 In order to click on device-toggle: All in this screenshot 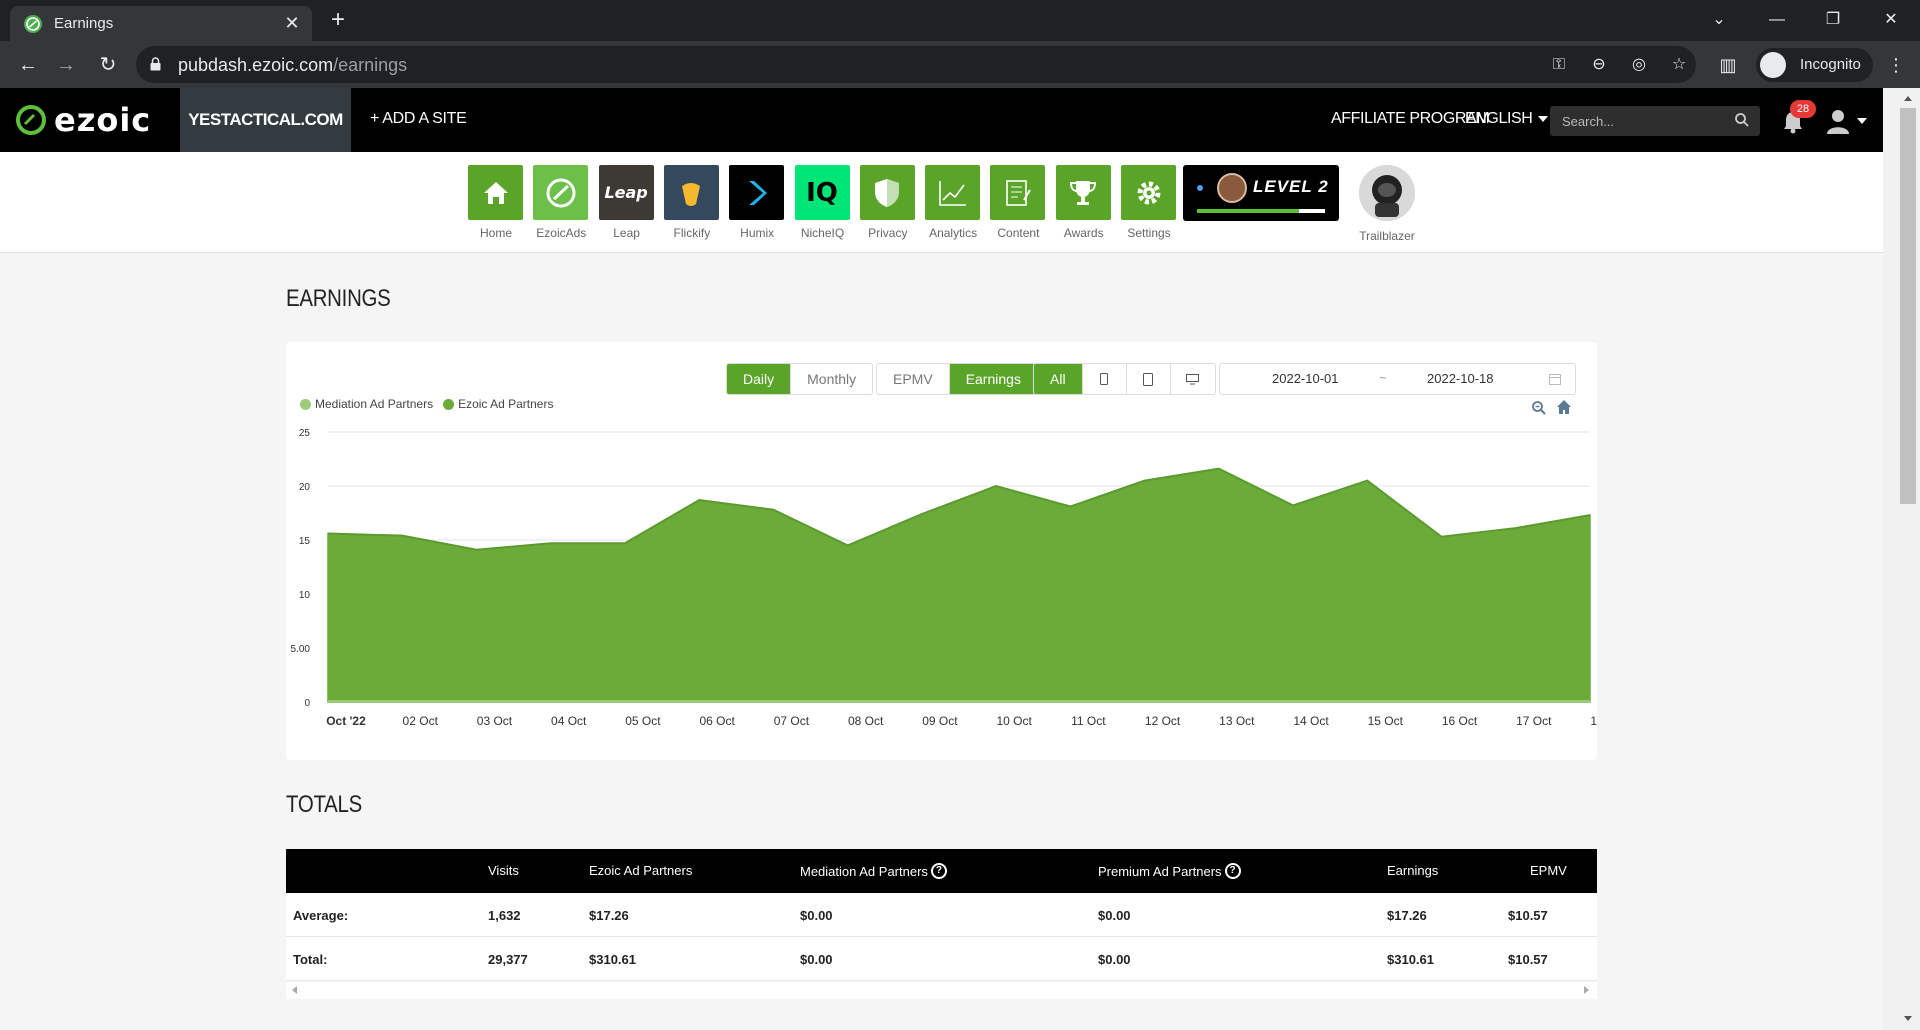, I will do `click(1124, 379)`.